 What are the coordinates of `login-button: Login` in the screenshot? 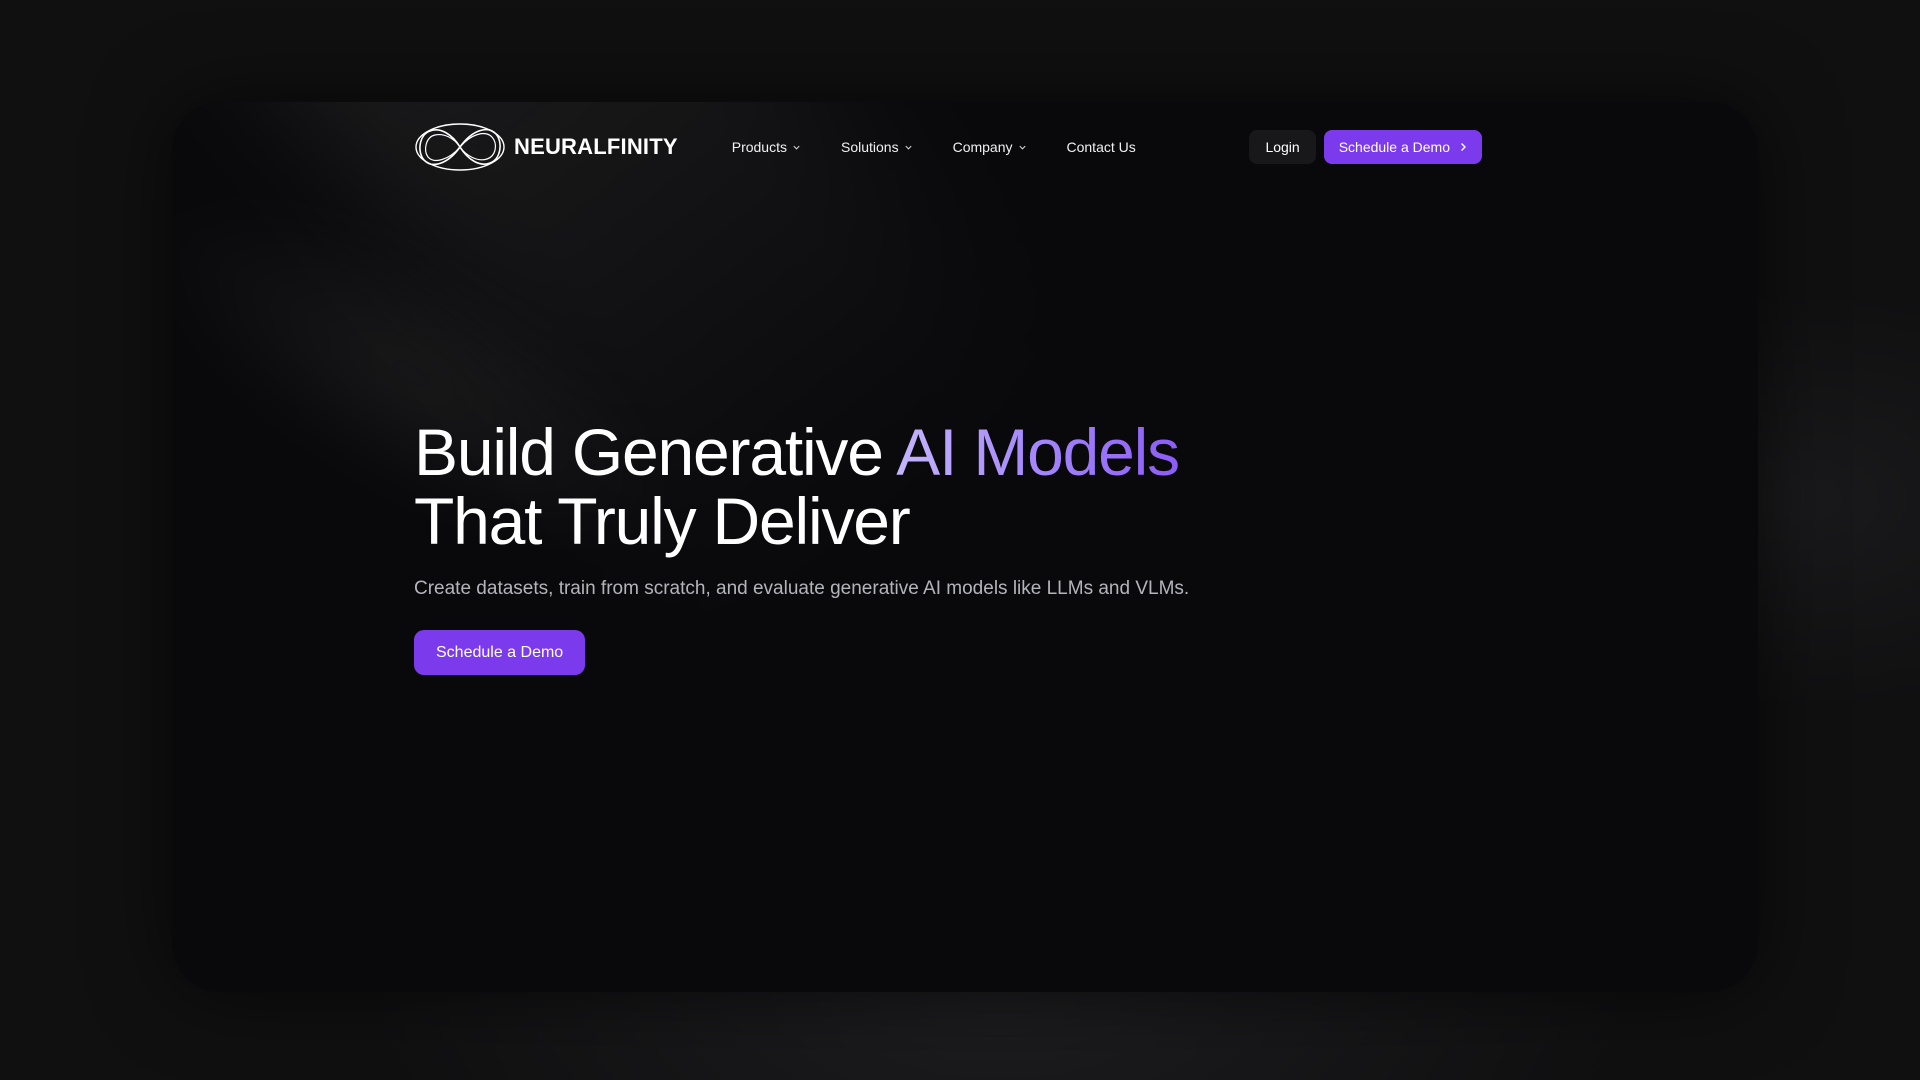 It's located at (1282, 147).